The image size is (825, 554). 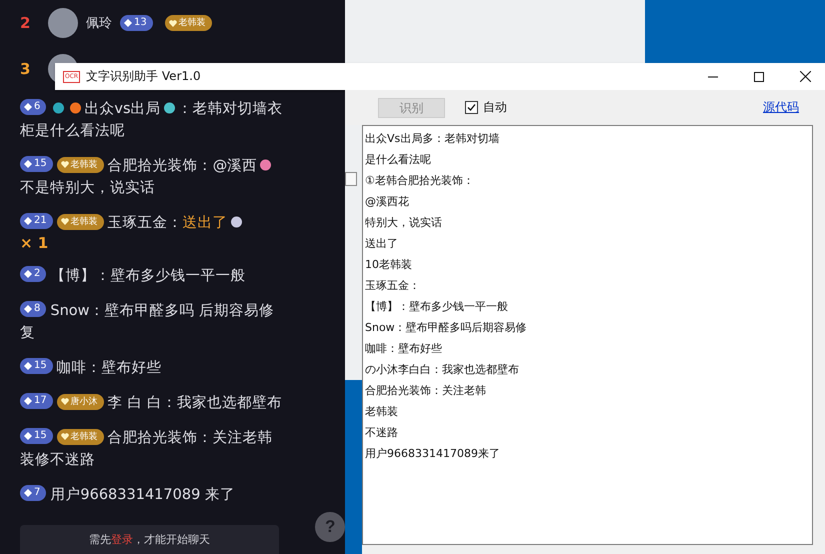 What do you see at coordinates (420, 181) in the screenshot?
I see `result-line: ①老韩合肥拾光装饰：` at bounding box center [420, 181].